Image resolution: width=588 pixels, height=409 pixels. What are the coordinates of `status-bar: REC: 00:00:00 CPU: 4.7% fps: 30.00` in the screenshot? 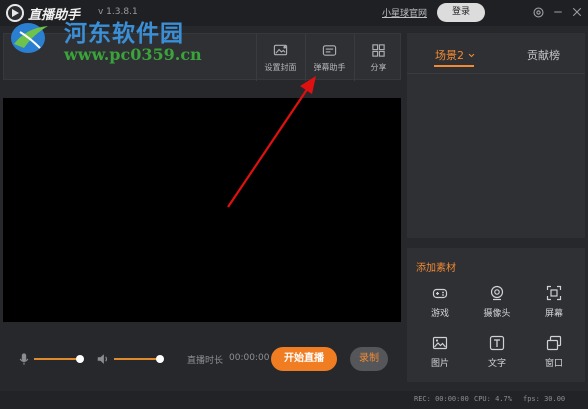 It's located at (294, 400).